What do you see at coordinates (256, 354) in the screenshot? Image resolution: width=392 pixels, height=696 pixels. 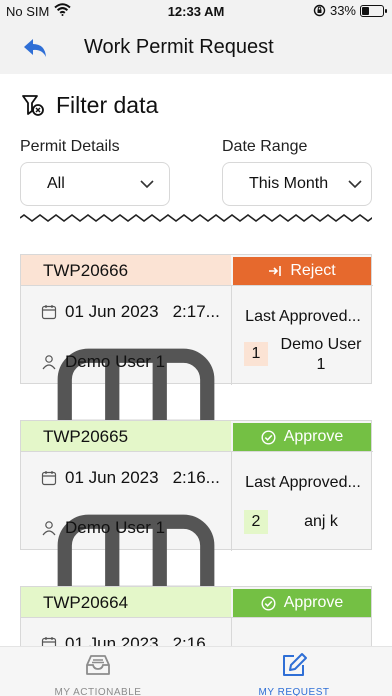 I see `approval-level-badge: 1` at bounding box center [256, 354].